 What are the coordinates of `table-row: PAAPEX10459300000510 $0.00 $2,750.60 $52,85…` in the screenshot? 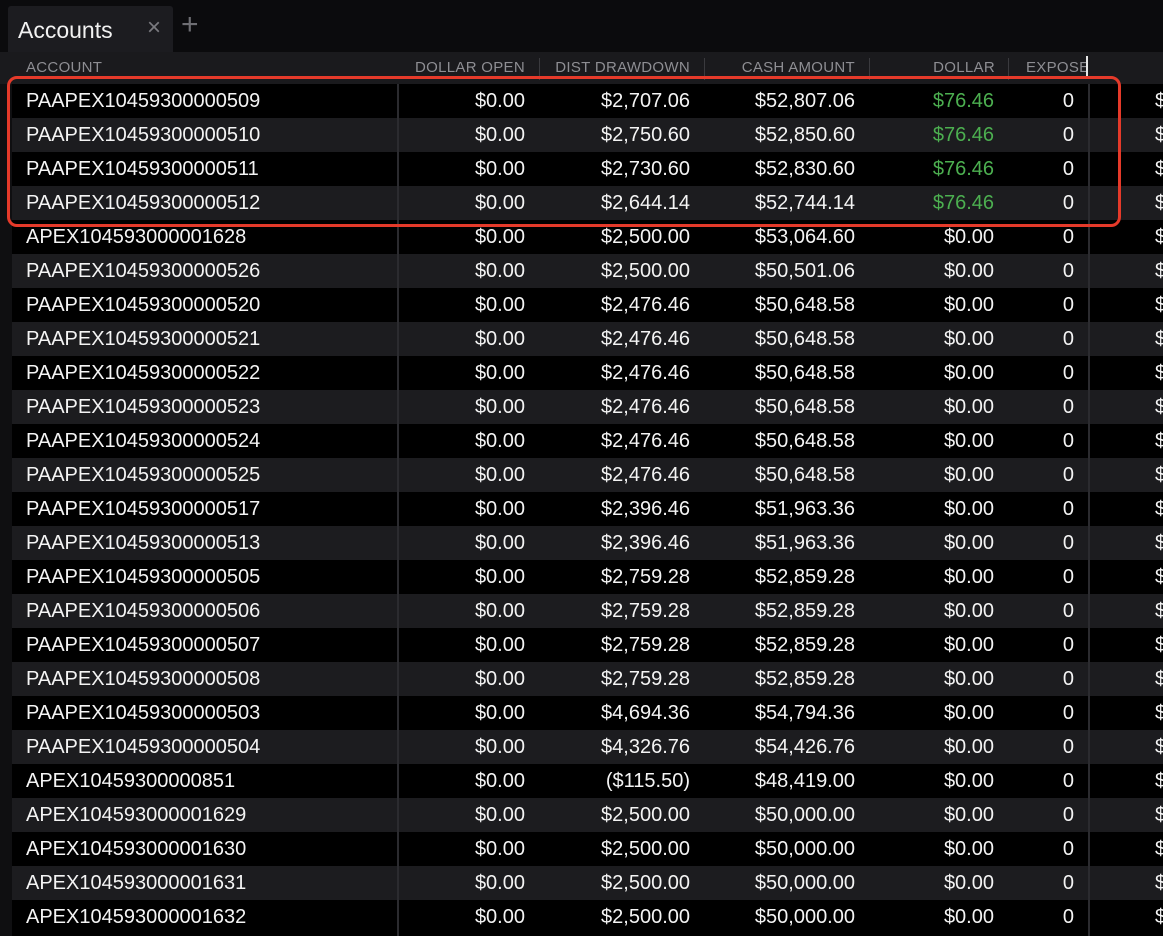 It's located at (587, 135).